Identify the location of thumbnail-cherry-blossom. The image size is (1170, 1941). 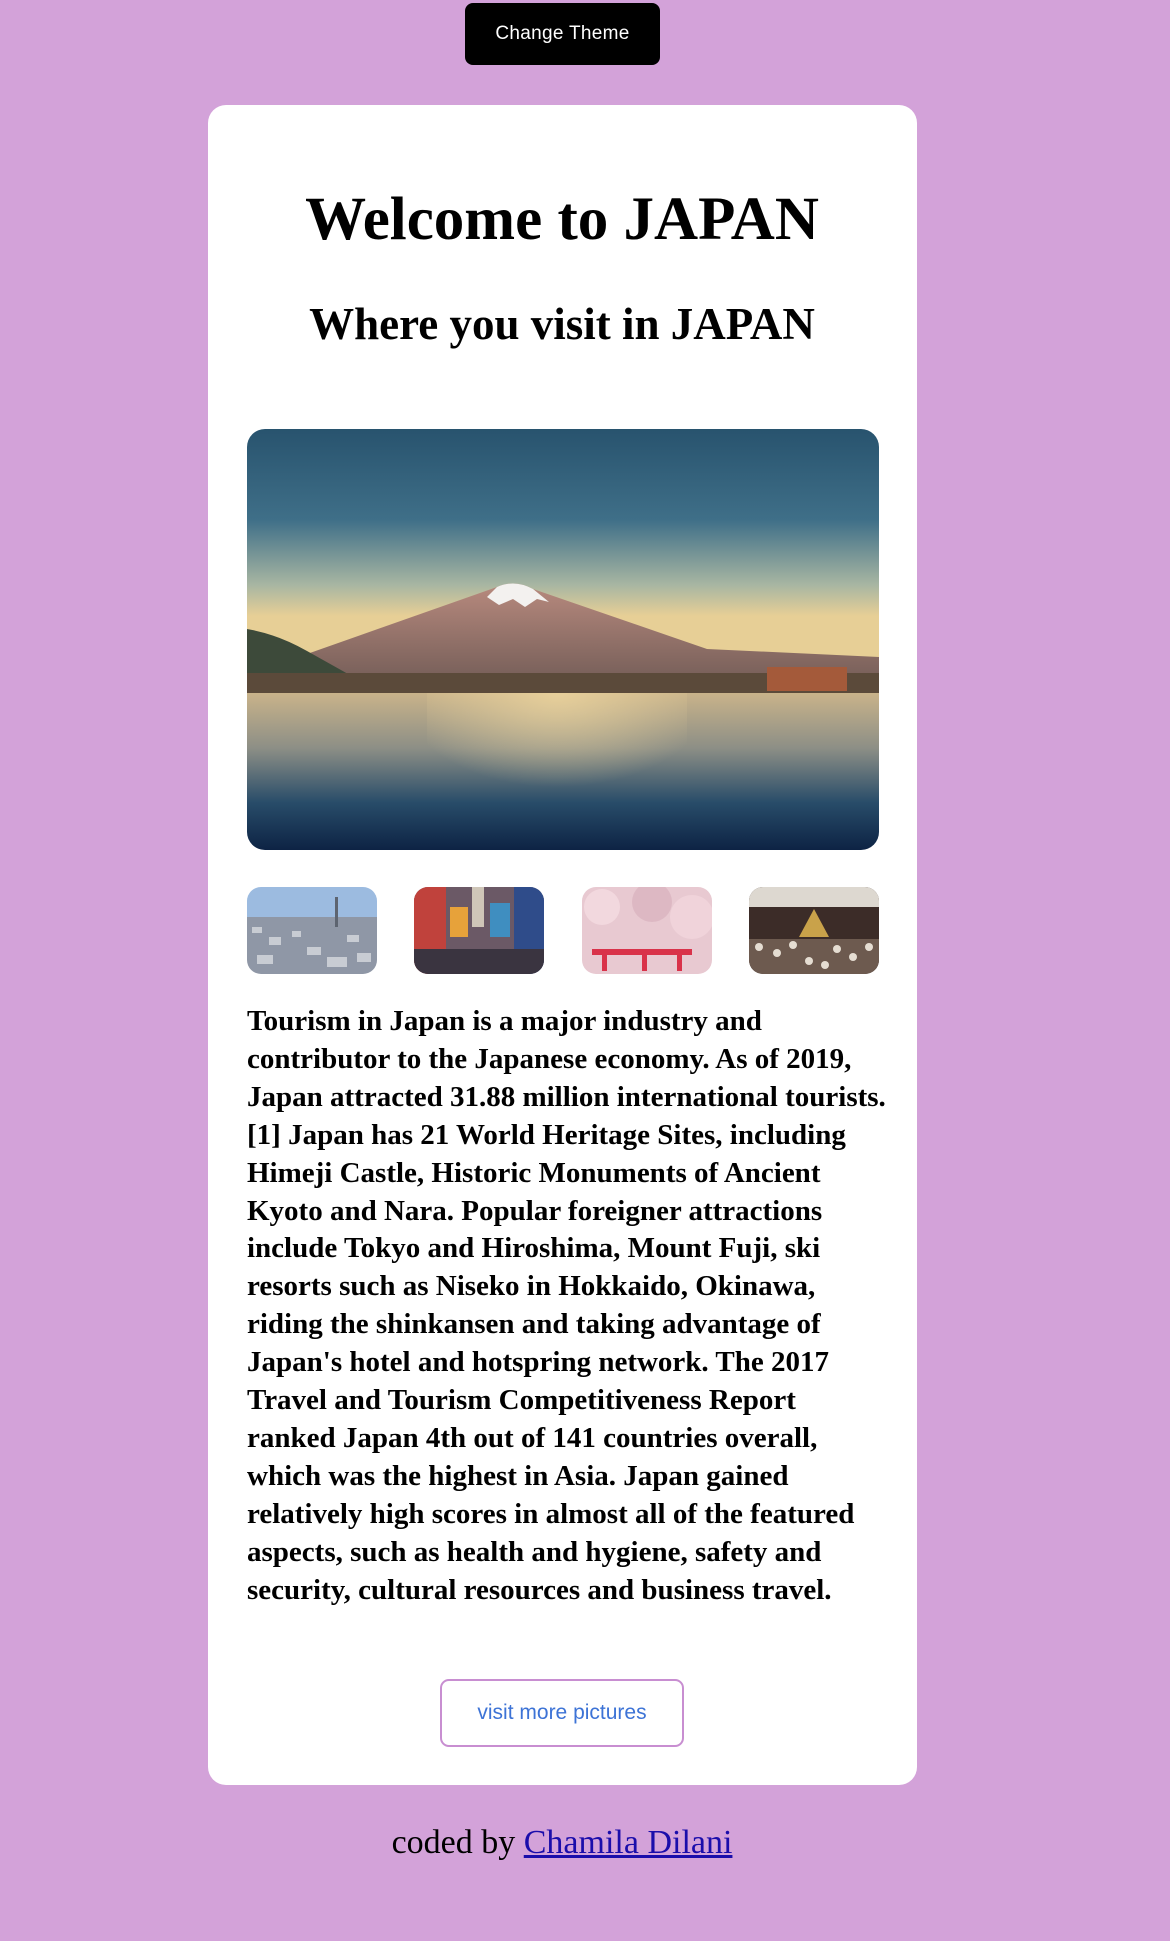
(647, 930).